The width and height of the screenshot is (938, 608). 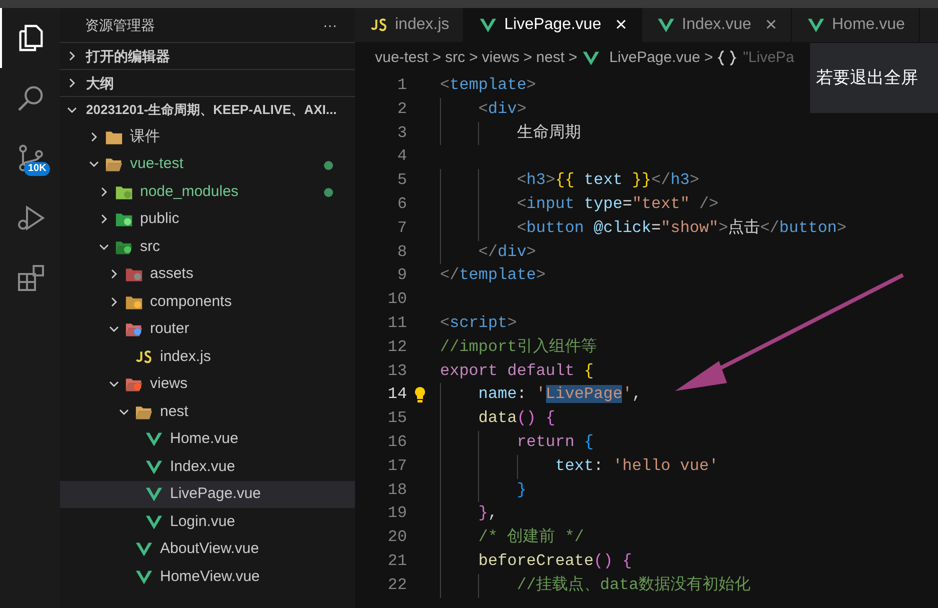 I want to click on line-number: 21, so click(x=396, y=561).